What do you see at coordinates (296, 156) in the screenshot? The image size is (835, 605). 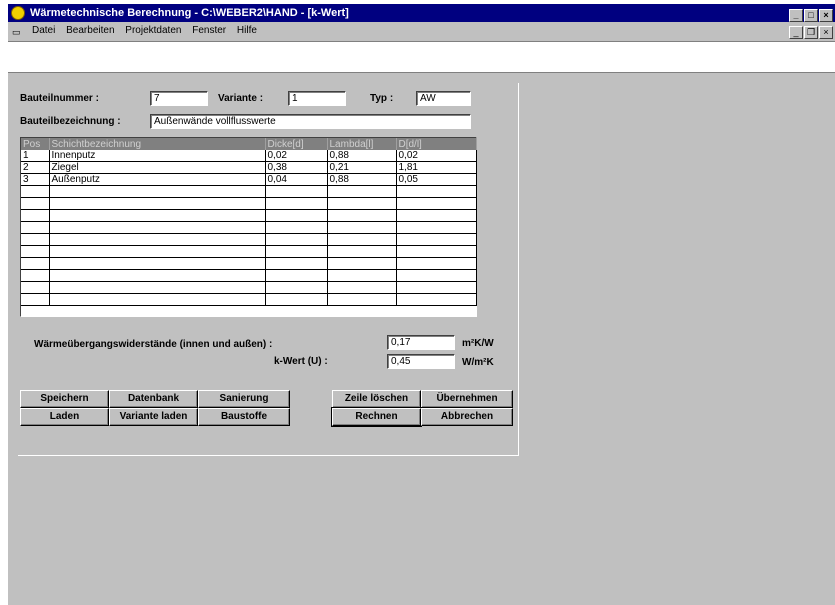 I see `cell-dicke: 0,02` at bounding box center [296, 156].